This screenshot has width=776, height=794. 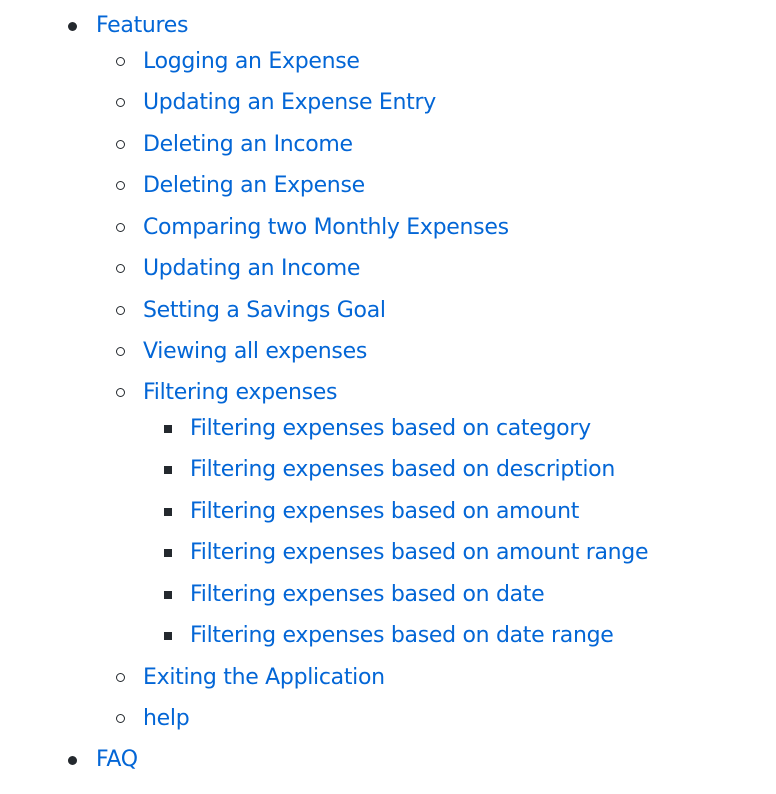 I want to click on toc-item-help: help, so click(x=153, y=719).